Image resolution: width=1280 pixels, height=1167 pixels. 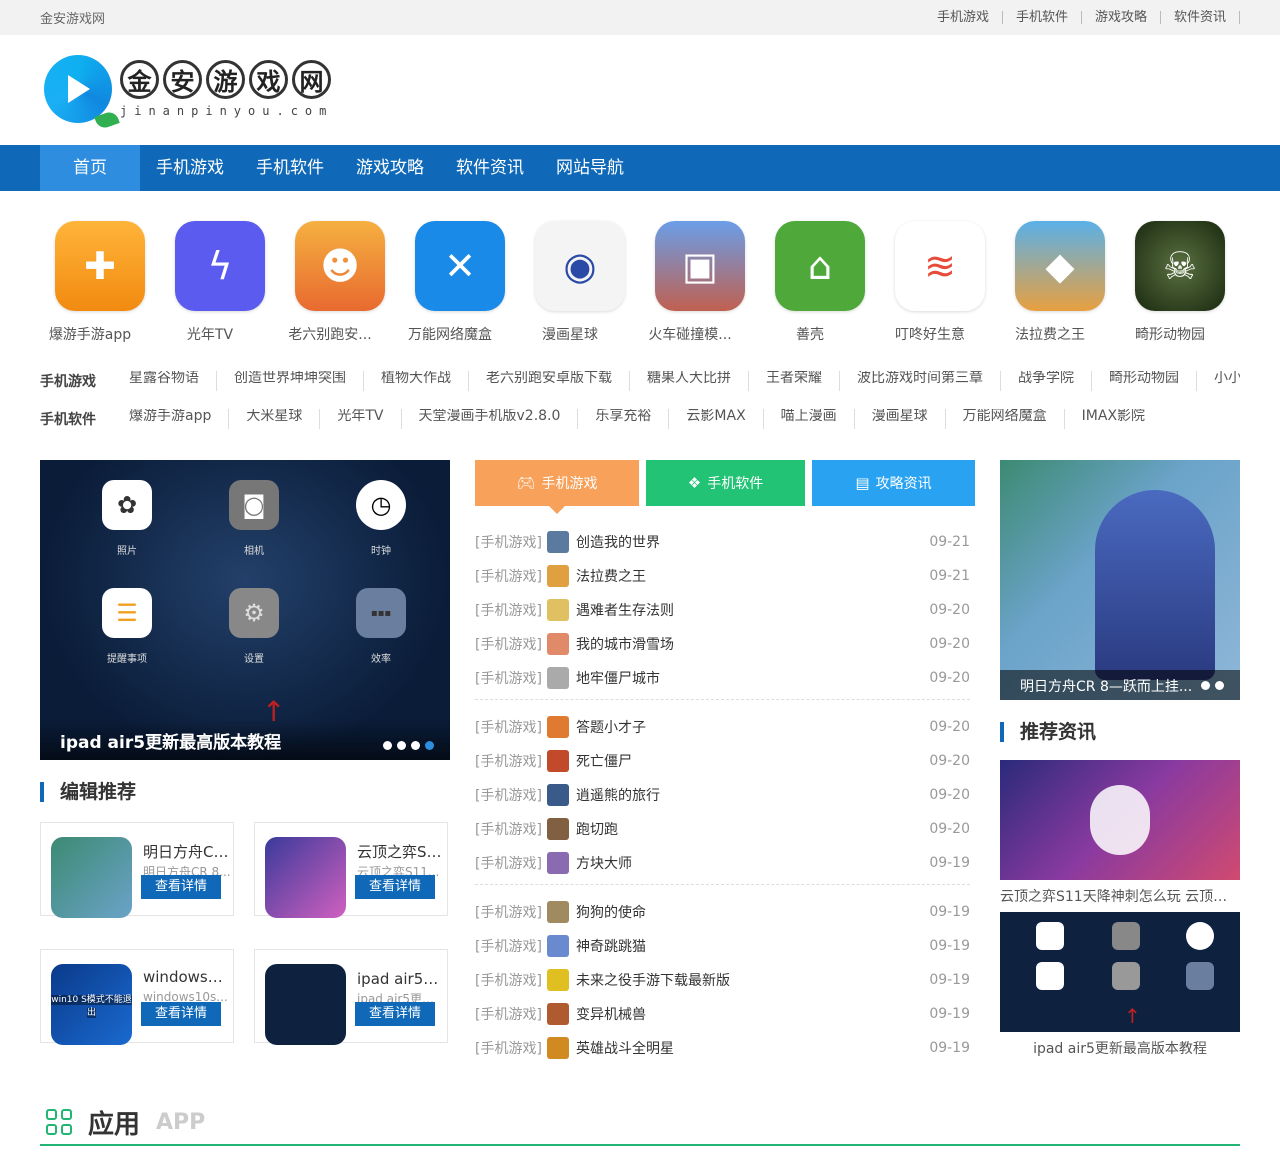 What do you see at coordinates (590, 168) in the screenshot?
I see `nav-site-directory: 网站导航` at bounding box center [590, 168].